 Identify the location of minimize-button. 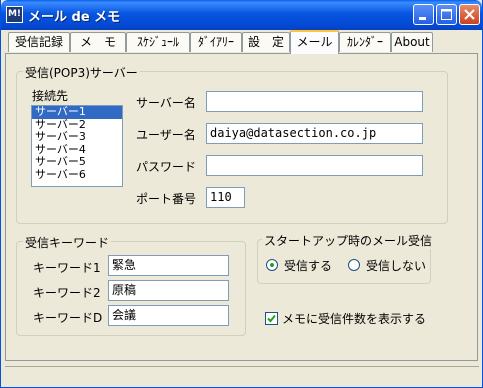
(423, 14).